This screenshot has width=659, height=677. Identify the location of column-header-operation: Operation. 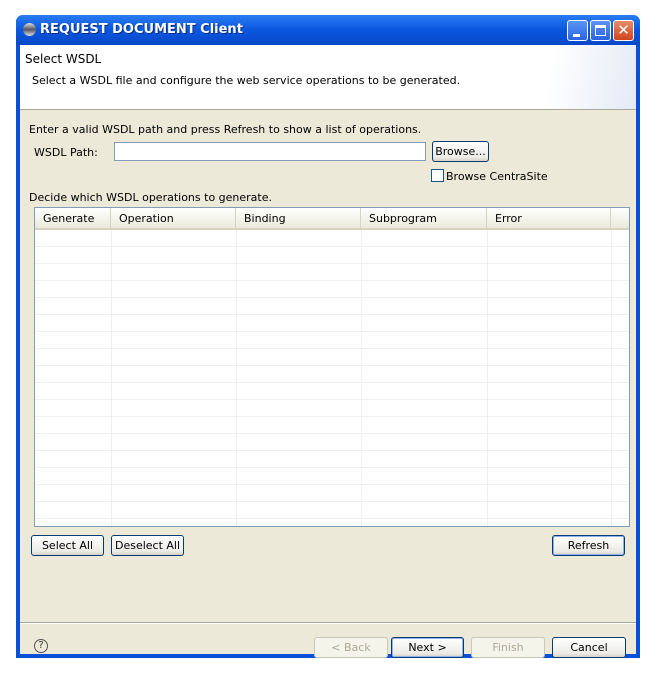
(173, 219).